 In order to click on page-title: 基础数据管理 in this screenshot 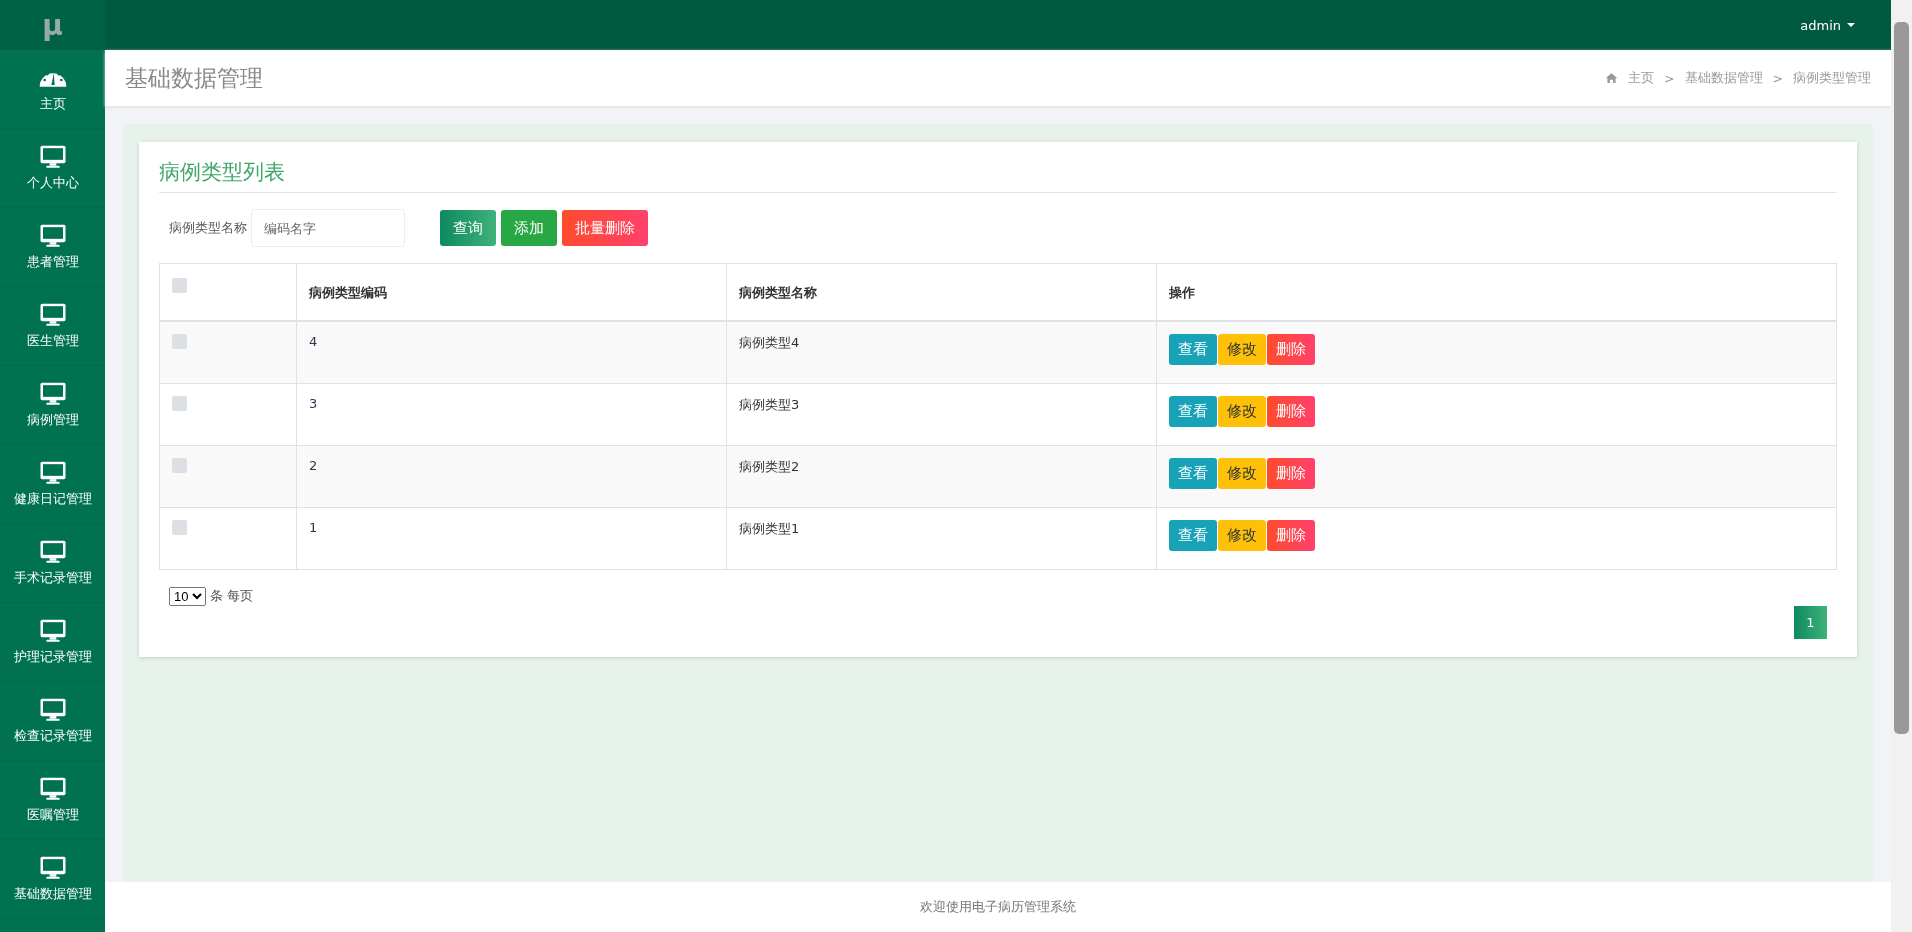, I will do `click(194, 78)`.